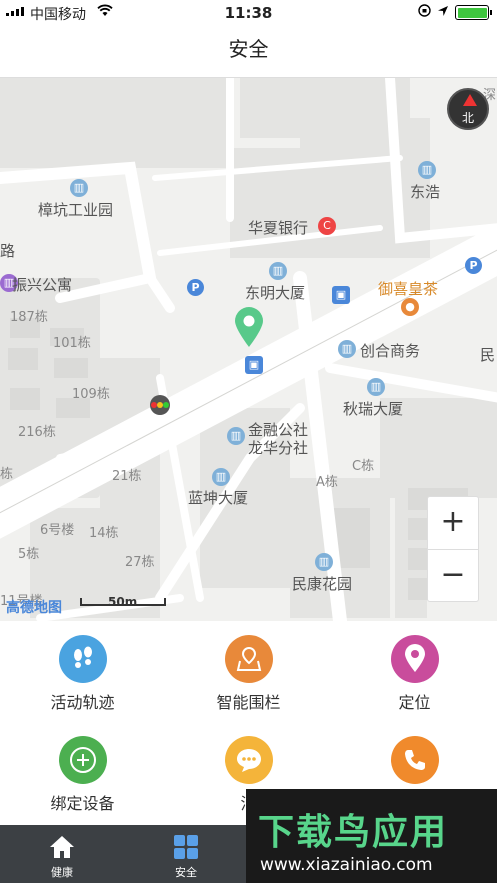 This screenshot has height=883, width=497. Describe the element at coordinates (62, 872) in the screenshot. I see `tab-label: 健康` at that location.